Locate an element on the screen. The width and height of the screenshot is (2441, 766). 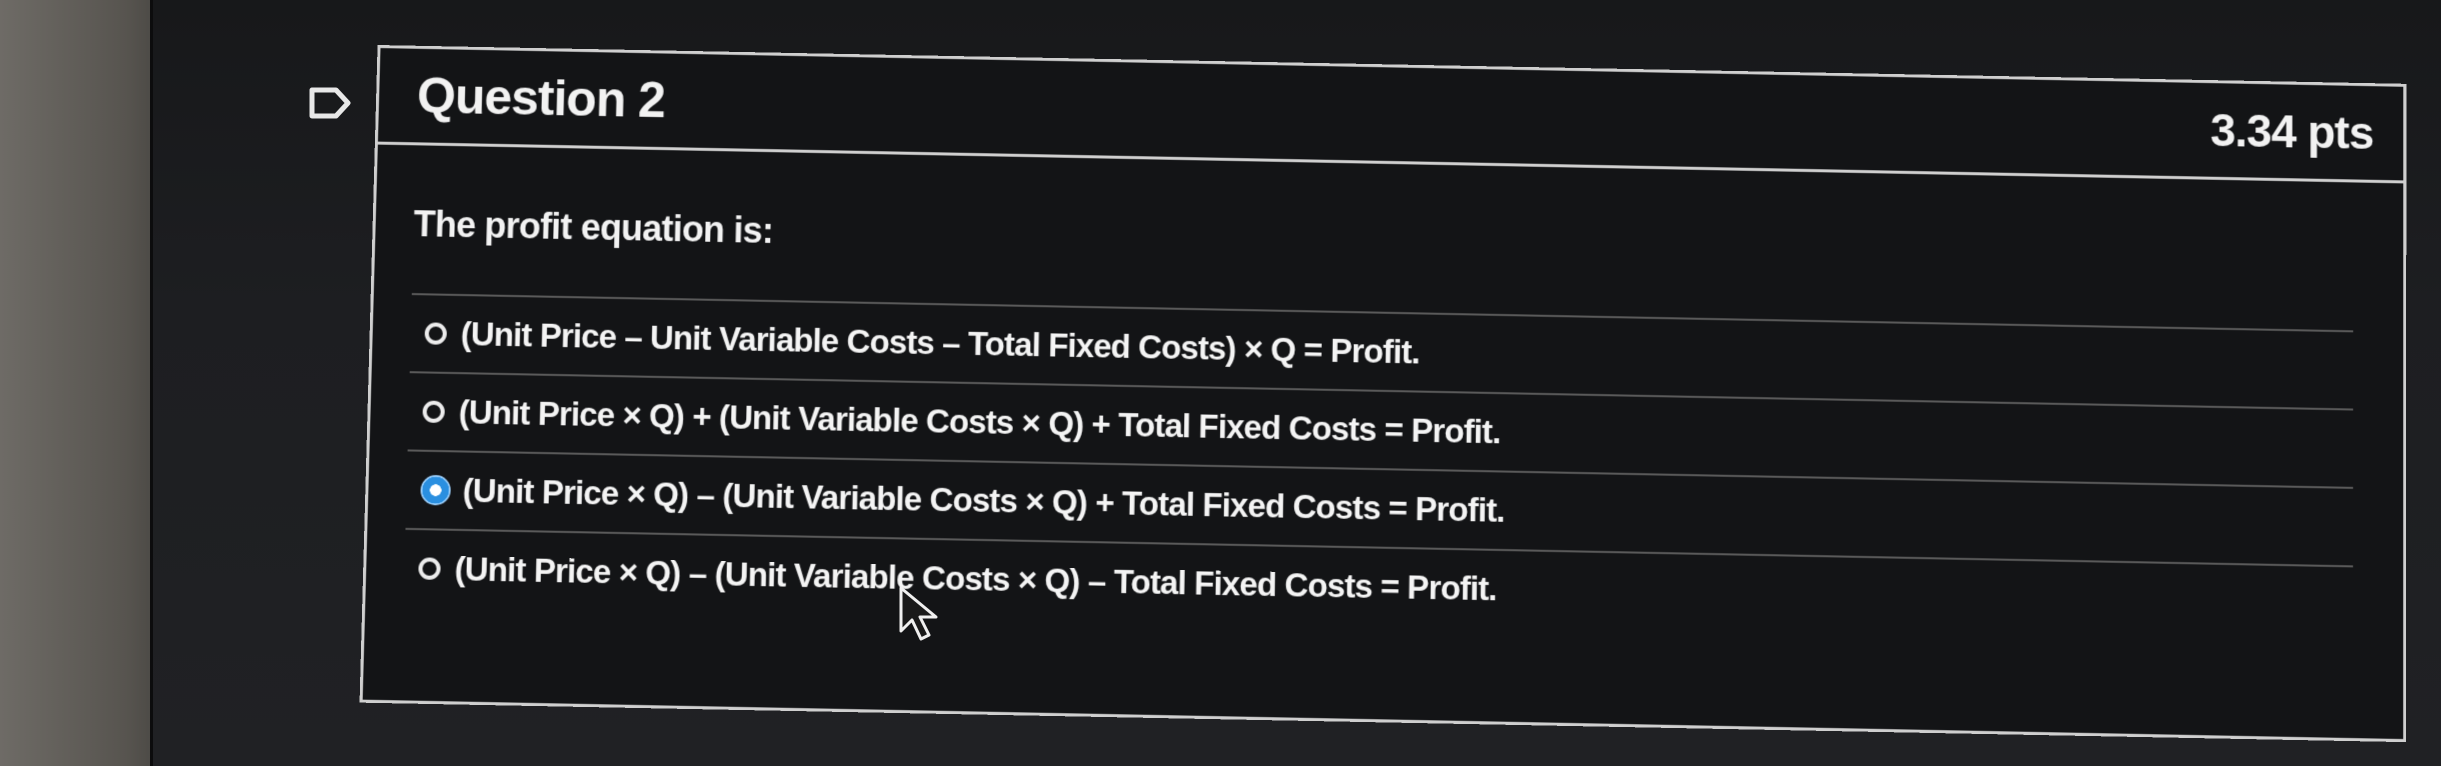
question-points: 3.34 pts is located at coordinates (2292, 131).